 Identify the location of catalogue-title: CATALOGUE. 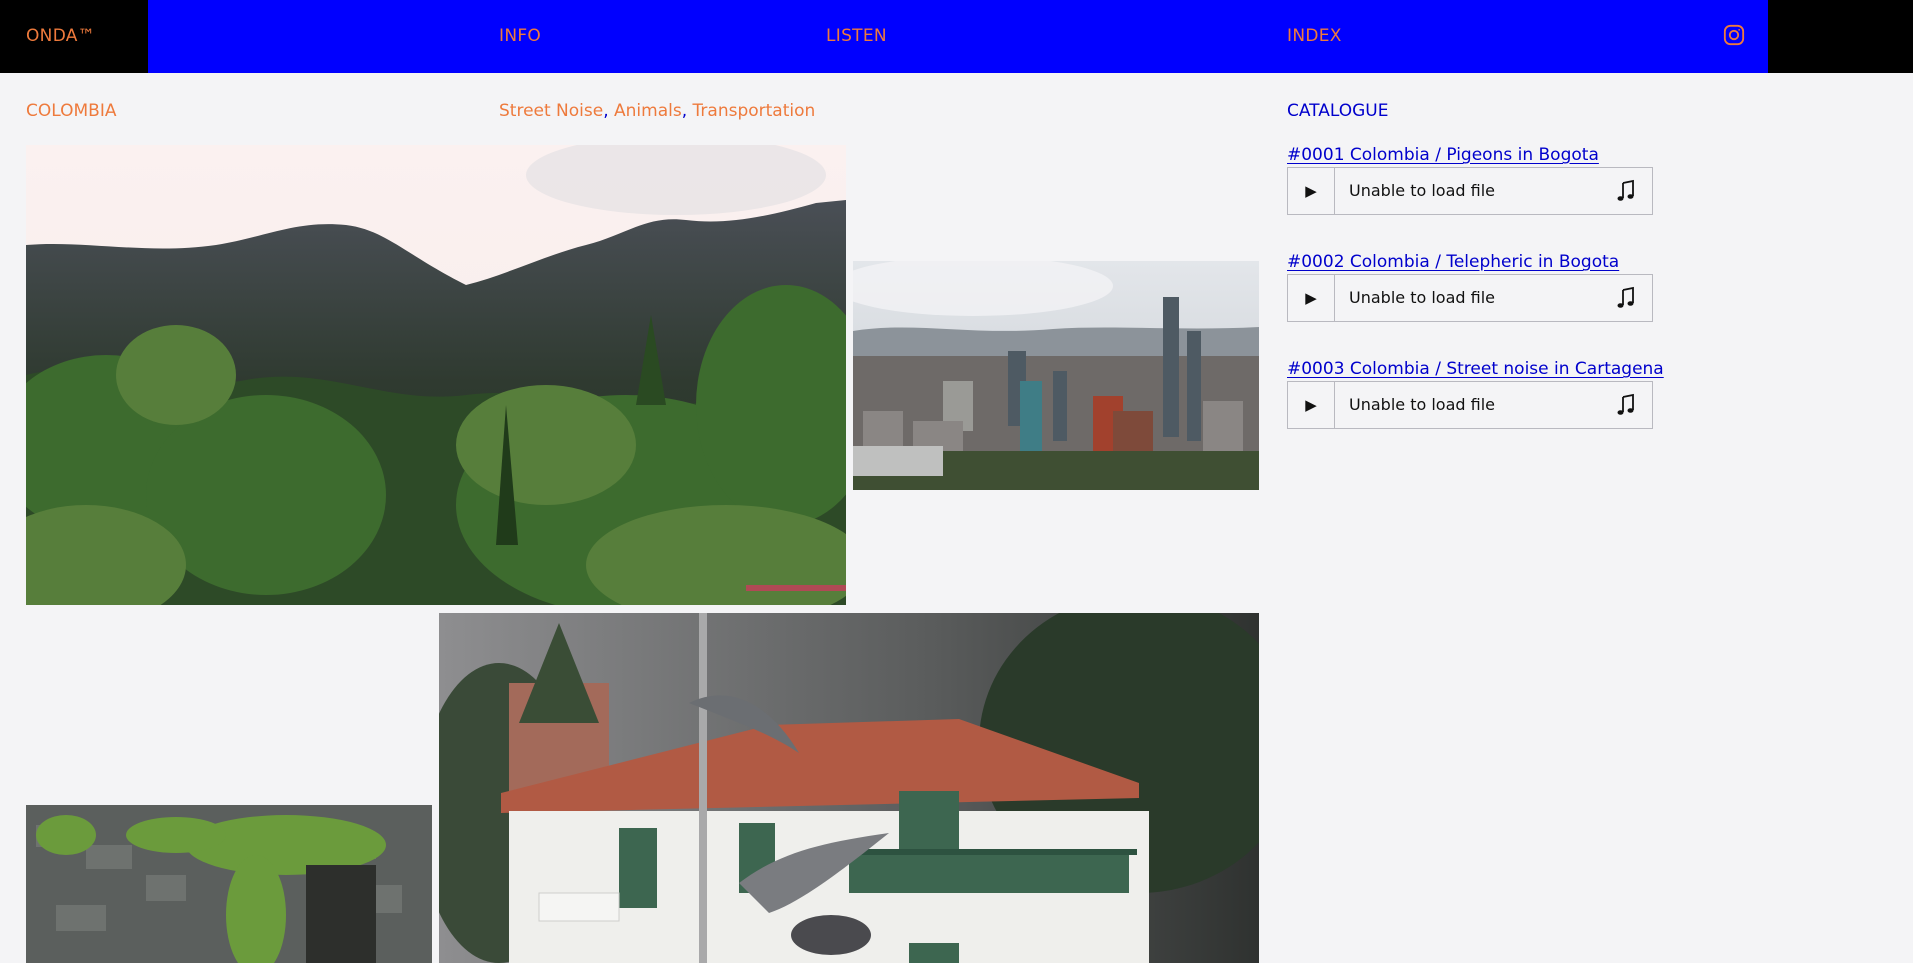
(1338, 111).